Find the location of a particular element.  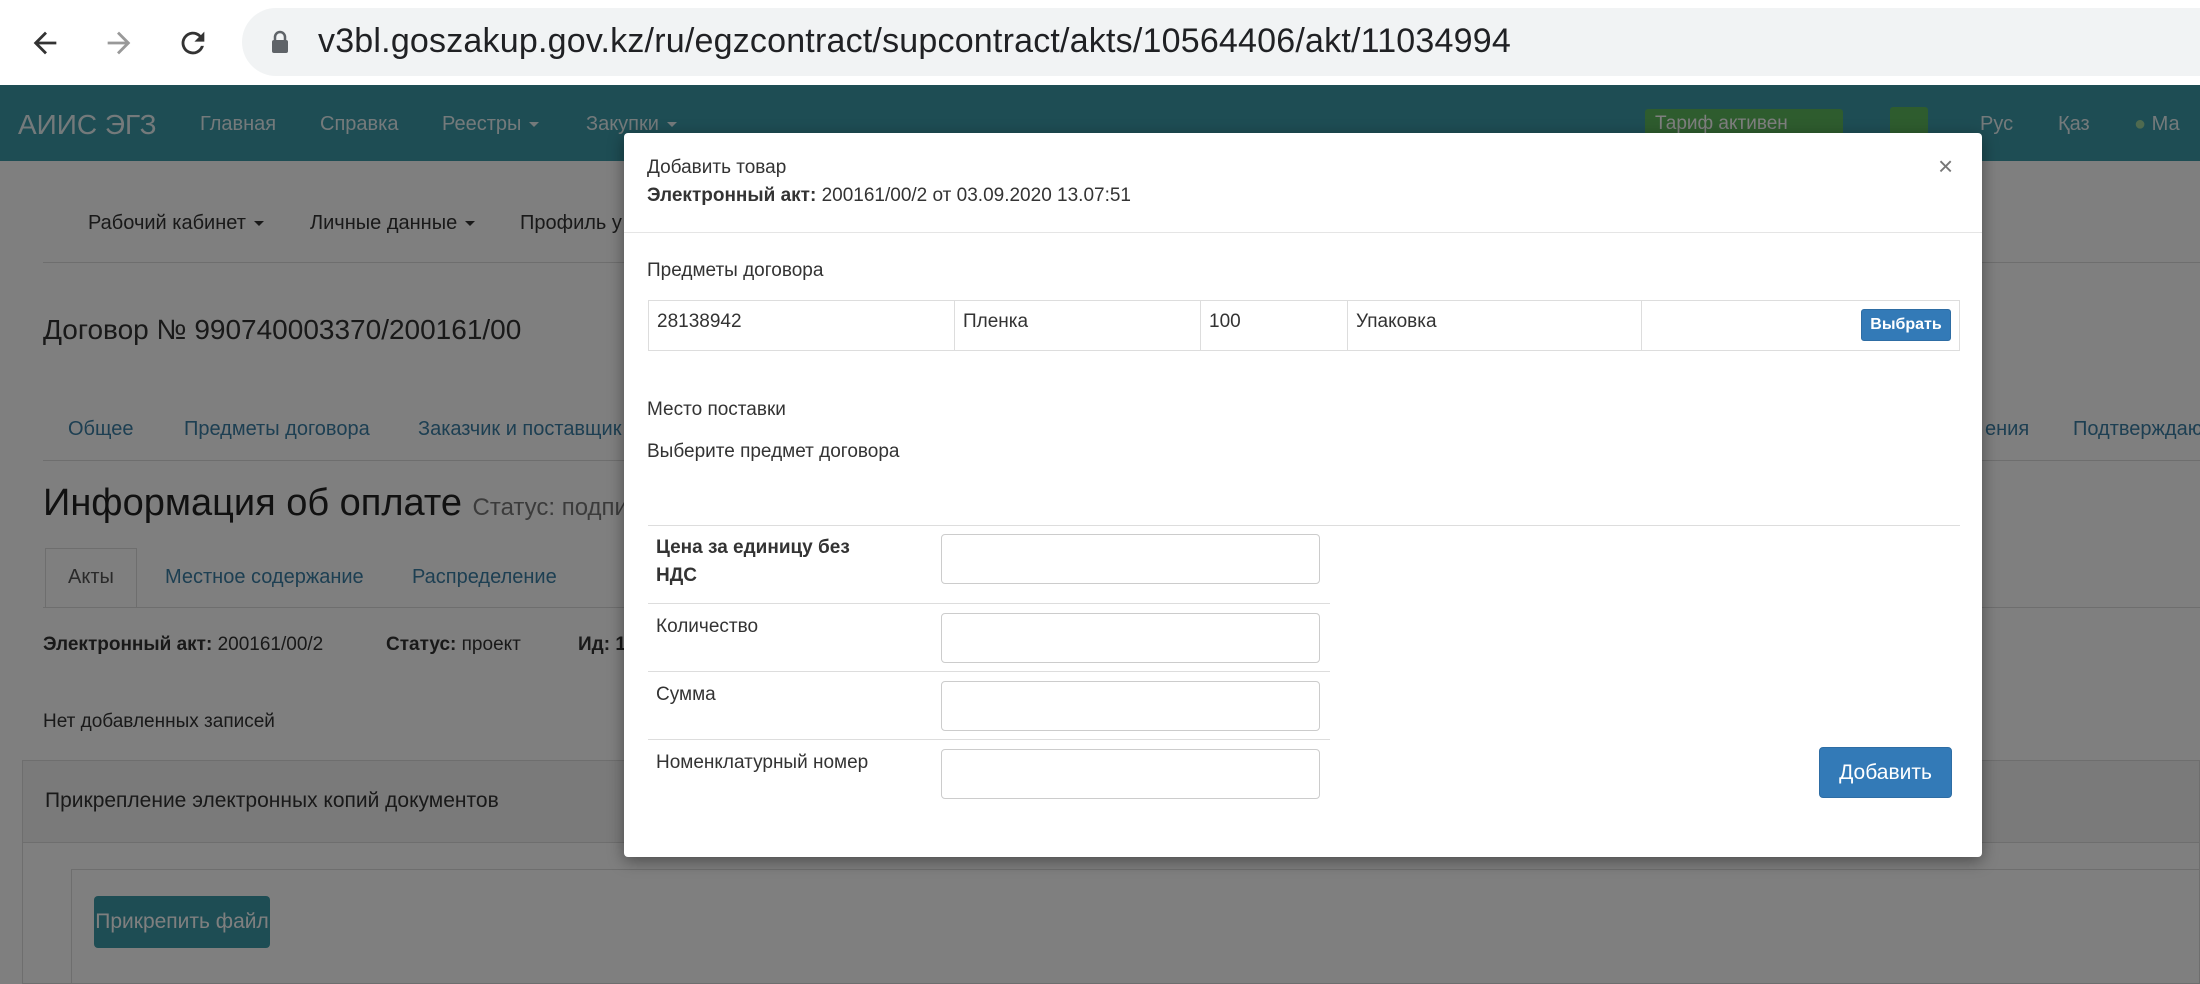

contract-item-row: 28138942 Пленка 100 Упаковка Выбрать is located at coordinates (1304, 325).